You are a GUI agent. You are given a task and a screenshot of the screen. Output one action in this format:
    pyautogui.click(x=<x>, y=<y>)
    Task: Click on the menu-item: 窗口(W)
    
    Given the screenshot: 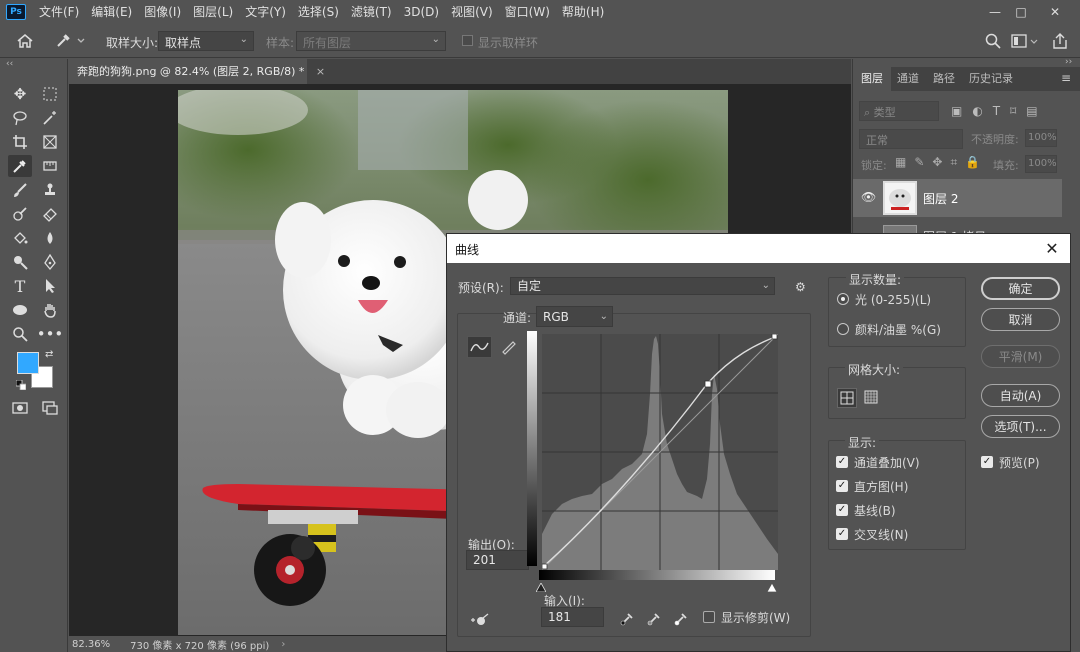 What is the action you would take?
    pyautogui.click(x=527, y=12)
    